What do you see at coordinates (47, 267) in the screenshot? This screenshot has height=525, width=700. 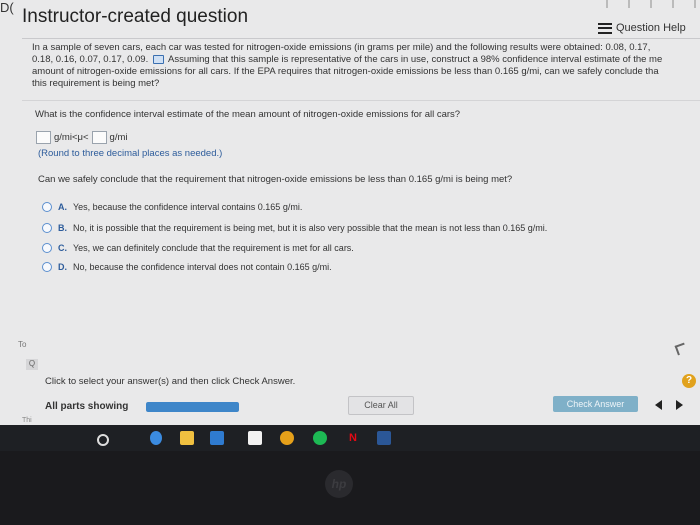 I see `radio-d` at bounding box center [47, 267].